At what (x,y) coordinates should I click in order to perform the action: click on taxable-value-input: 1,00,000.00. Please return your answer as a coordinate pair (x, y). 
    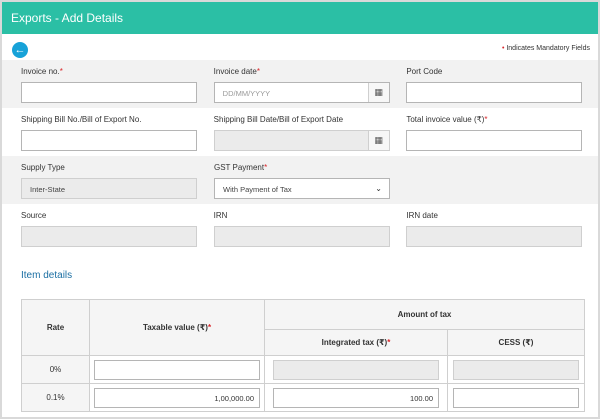
    Looking at the image, I should click on (177, 397).